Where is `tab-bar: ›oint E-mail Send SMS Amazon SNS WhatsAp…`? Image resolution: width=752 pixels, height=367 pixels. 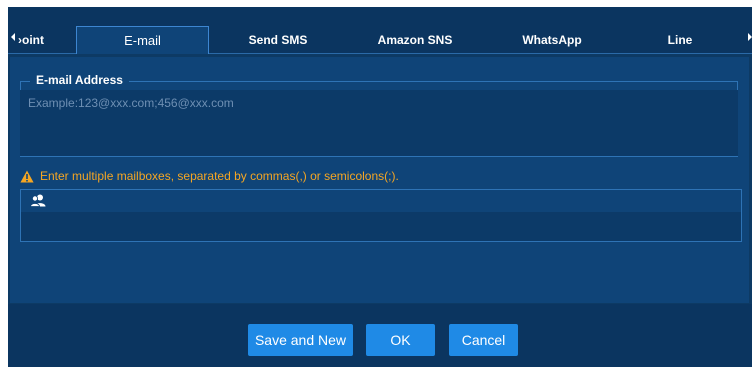 tab-bar: ›oint E-mail Send SMS Amazon SNS WhatsAp… is located at coordinates (380, 30).